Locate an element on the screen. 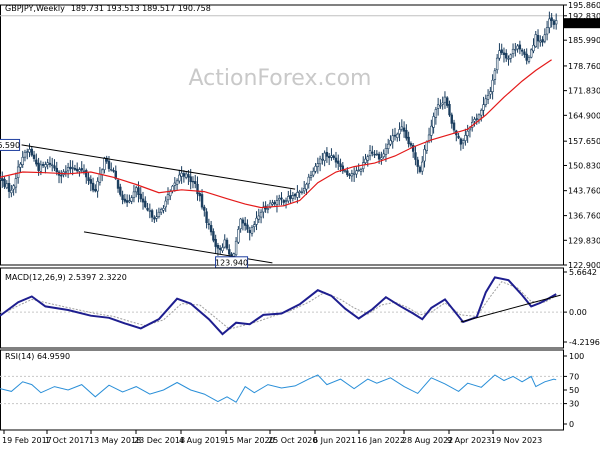 This screenshot has height=450, width=600. x-axis-label: 6 Jun 2021 is located at coordinates (334, 440).